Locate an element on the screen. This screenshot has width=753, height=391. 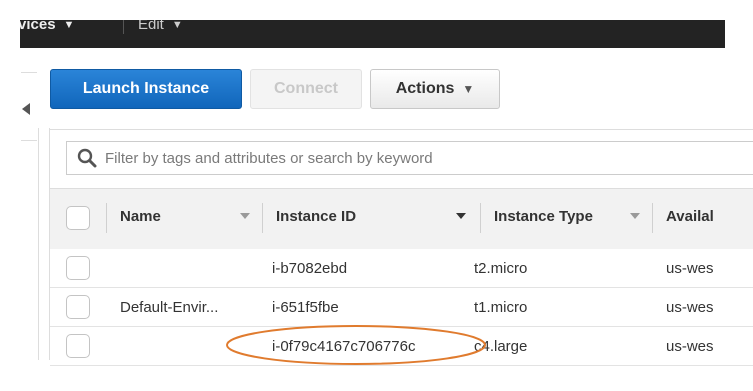
column-header-instance-id: Instance ID is located at coordinates (316, 216).